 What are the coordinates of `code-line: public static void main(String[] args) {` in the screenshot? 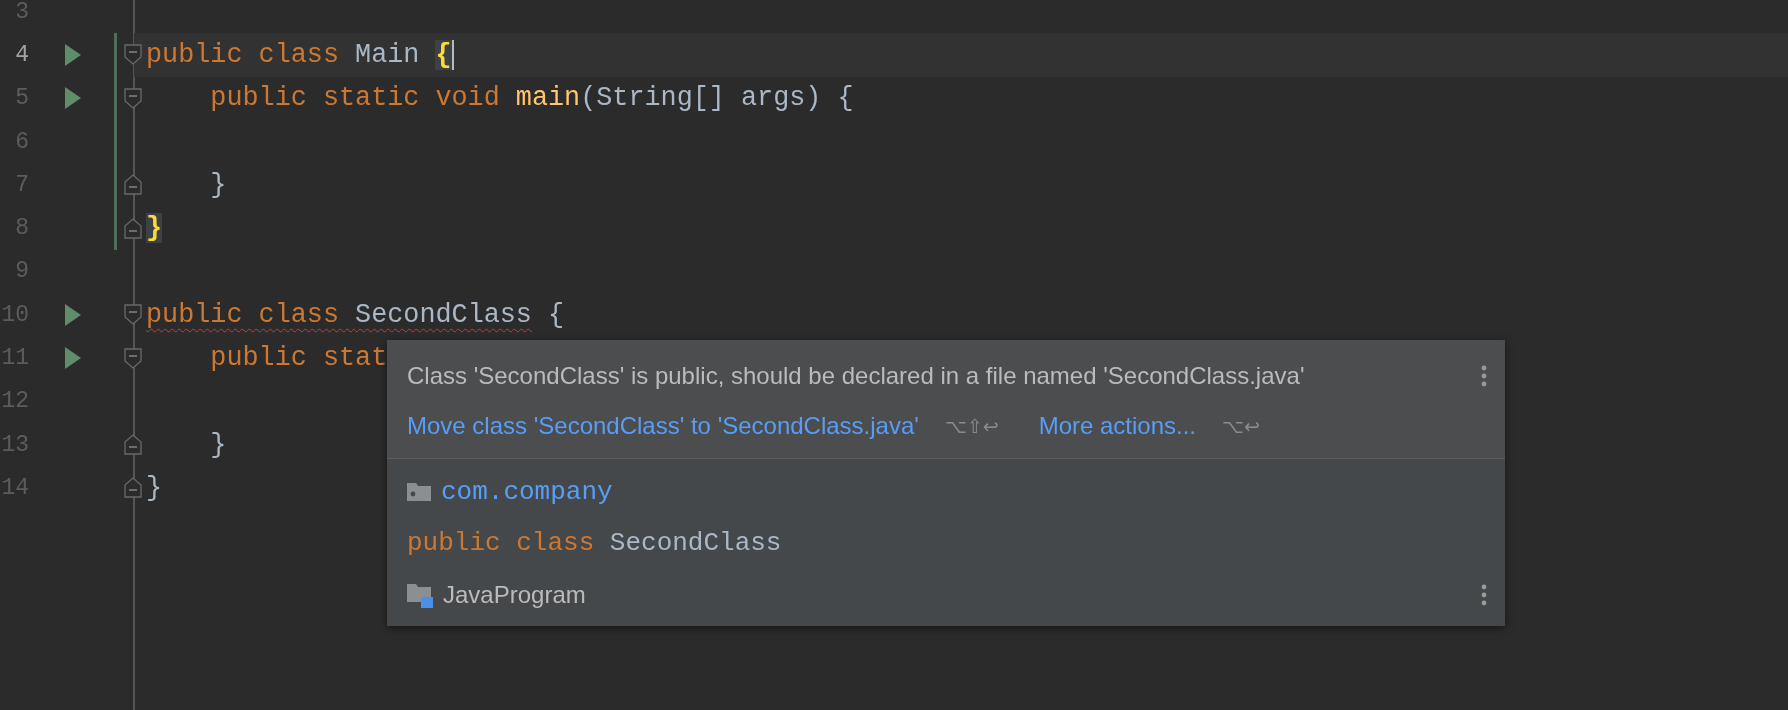 It's located at (531, 98).